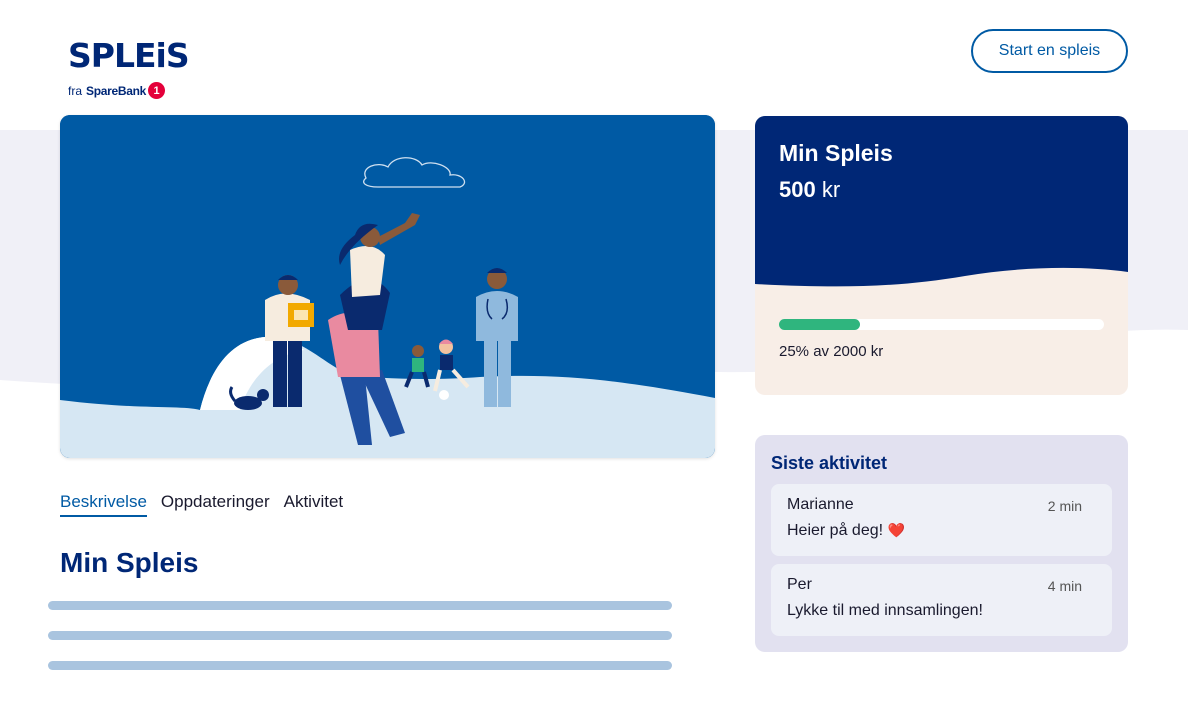 This screenshot has height=706, width=1188. Describe the element at coordinates (820, 324) in the screenshot. I see `progress-fill` at that location.